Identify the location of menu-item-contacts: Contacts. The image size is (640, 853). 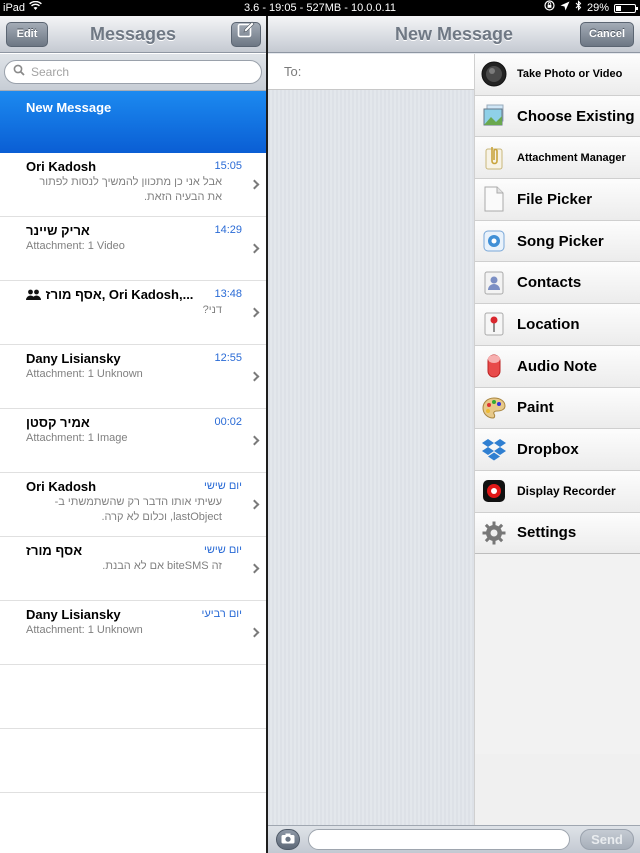
(557, 283).